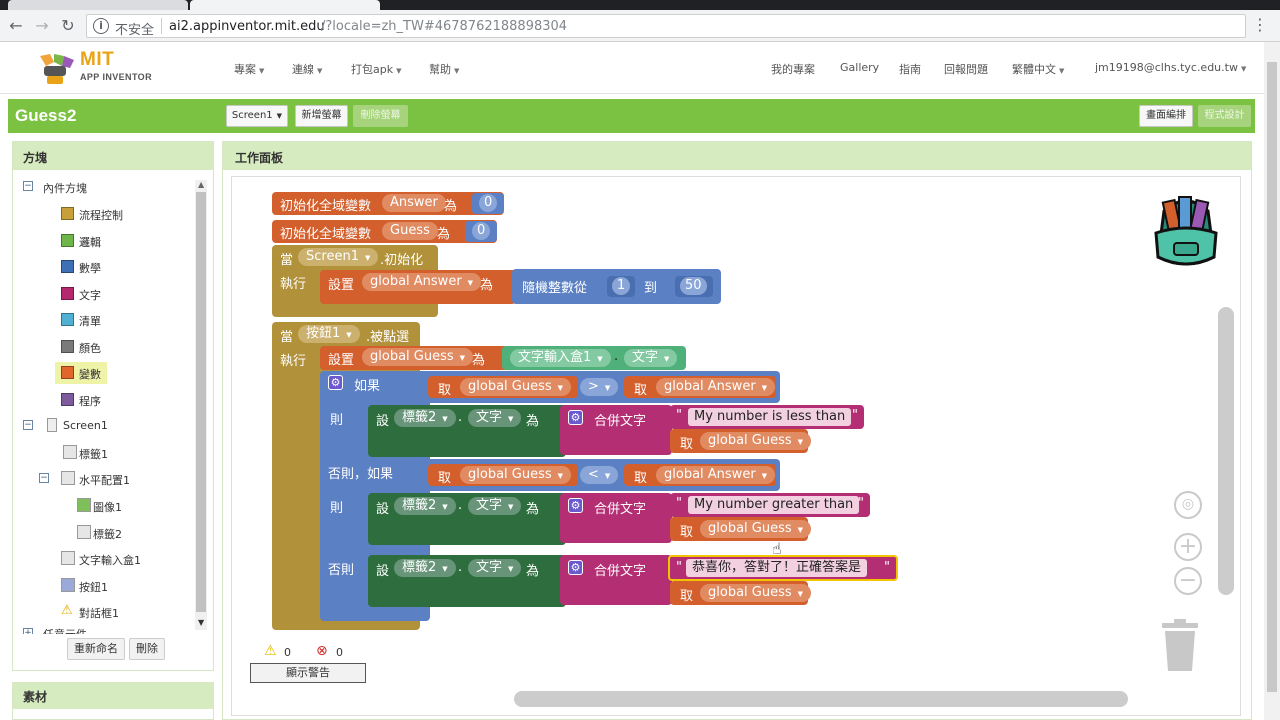  I want to click on tree-notifier1: ⚠ 對話框1, so click(126, 612).